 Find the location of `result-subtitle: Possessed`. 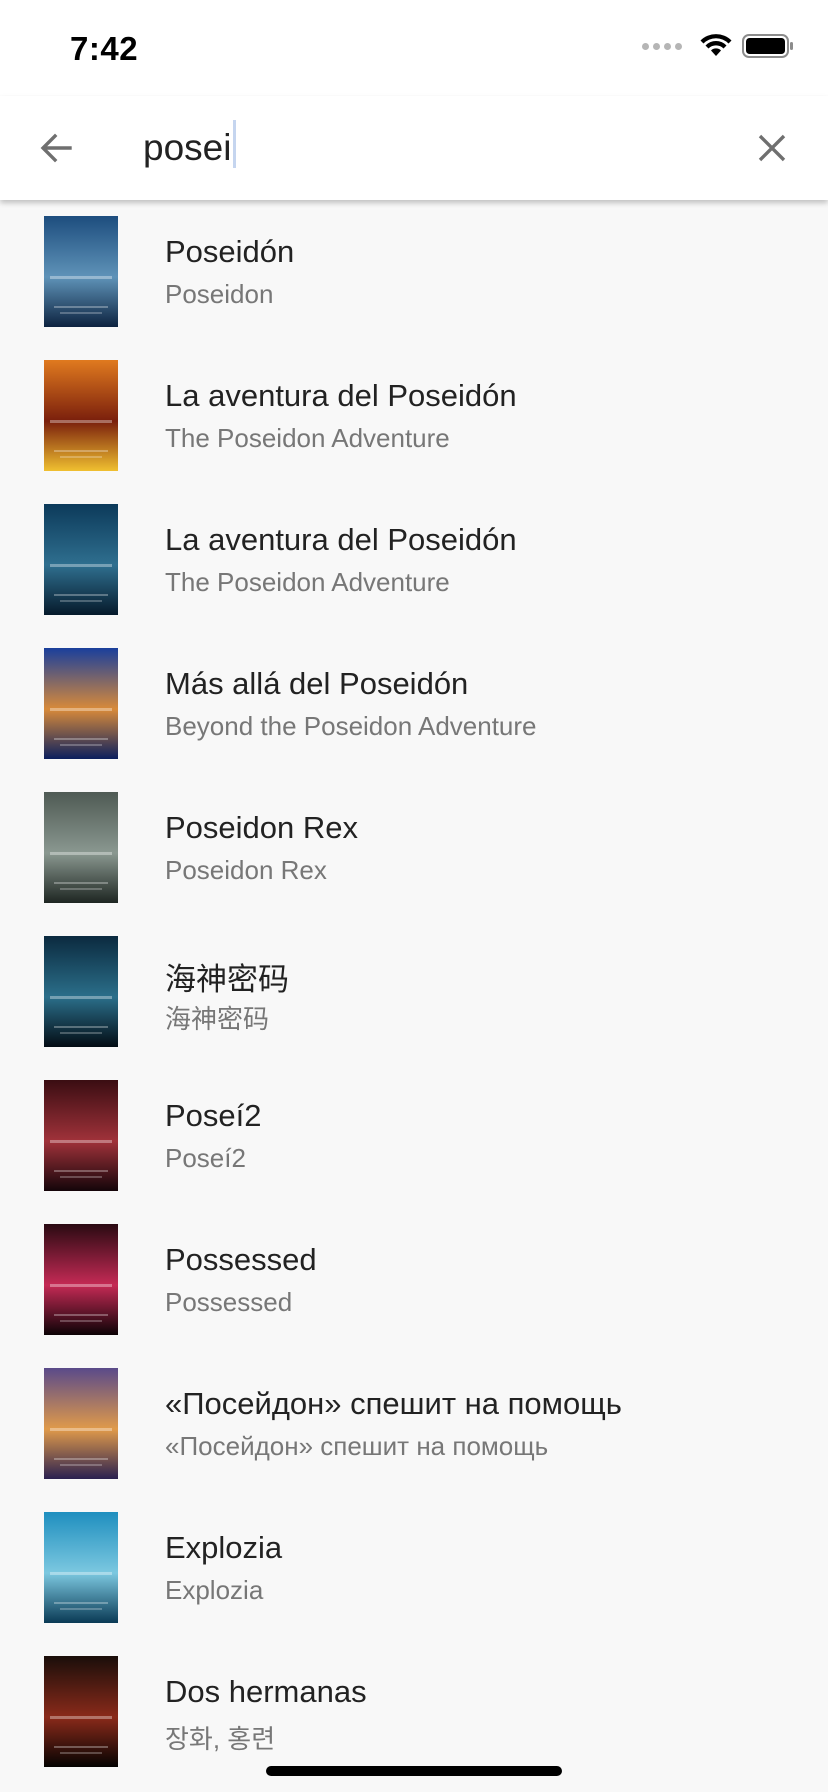

result-subtitle: Possessed is located at coordinates (229, 1302).